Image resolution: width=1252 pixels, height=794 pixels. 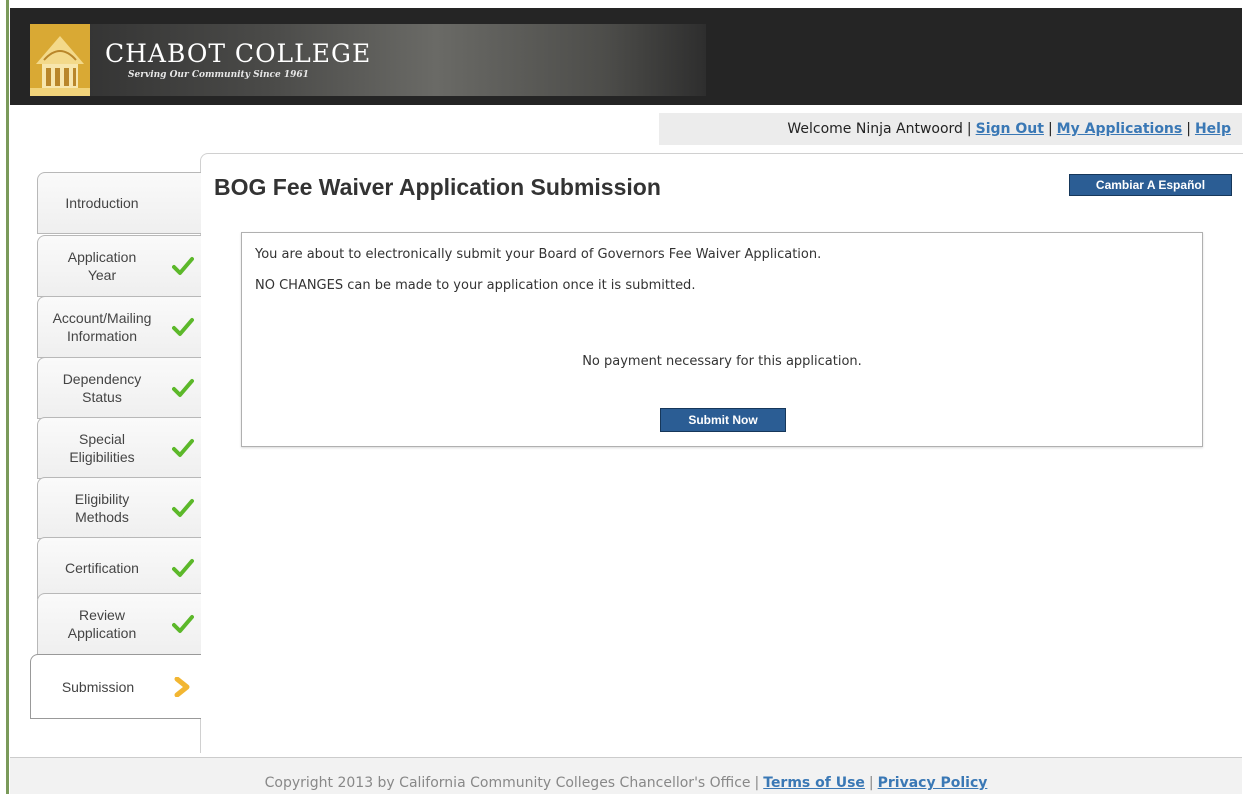 What do you see at coordinates (875, 129) in the screenshot?
I see `welcome-text: Welcome Ninja Antwoord` at bounding box center [875, 129].